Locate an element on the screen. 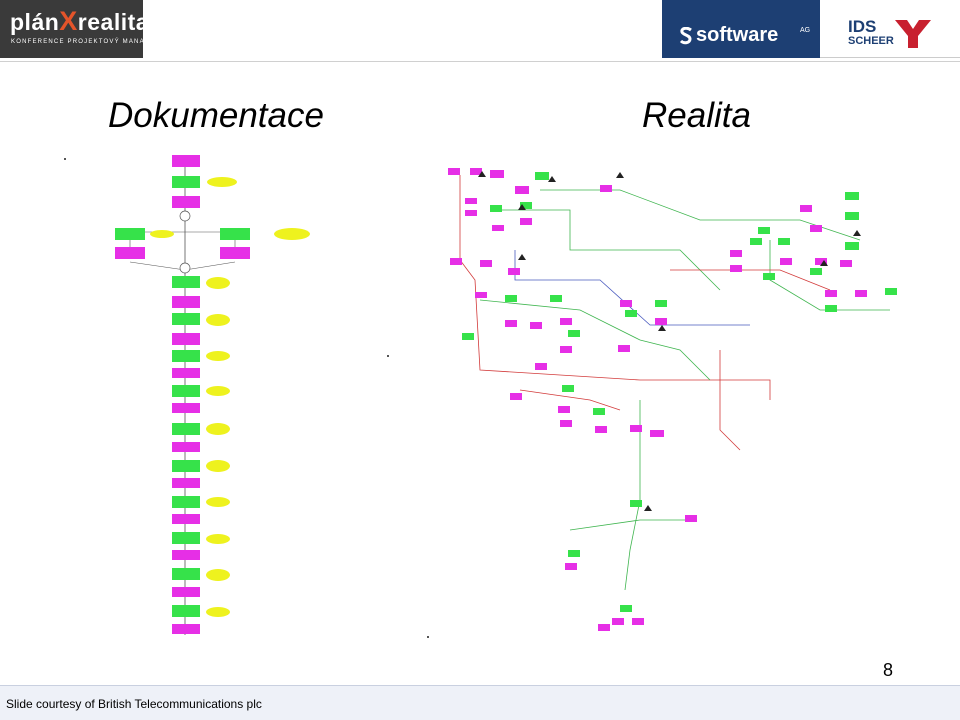 This screenshot has width=960, height=720. scheer-logo-text: SCHEER is located at coordinates (871, 41).